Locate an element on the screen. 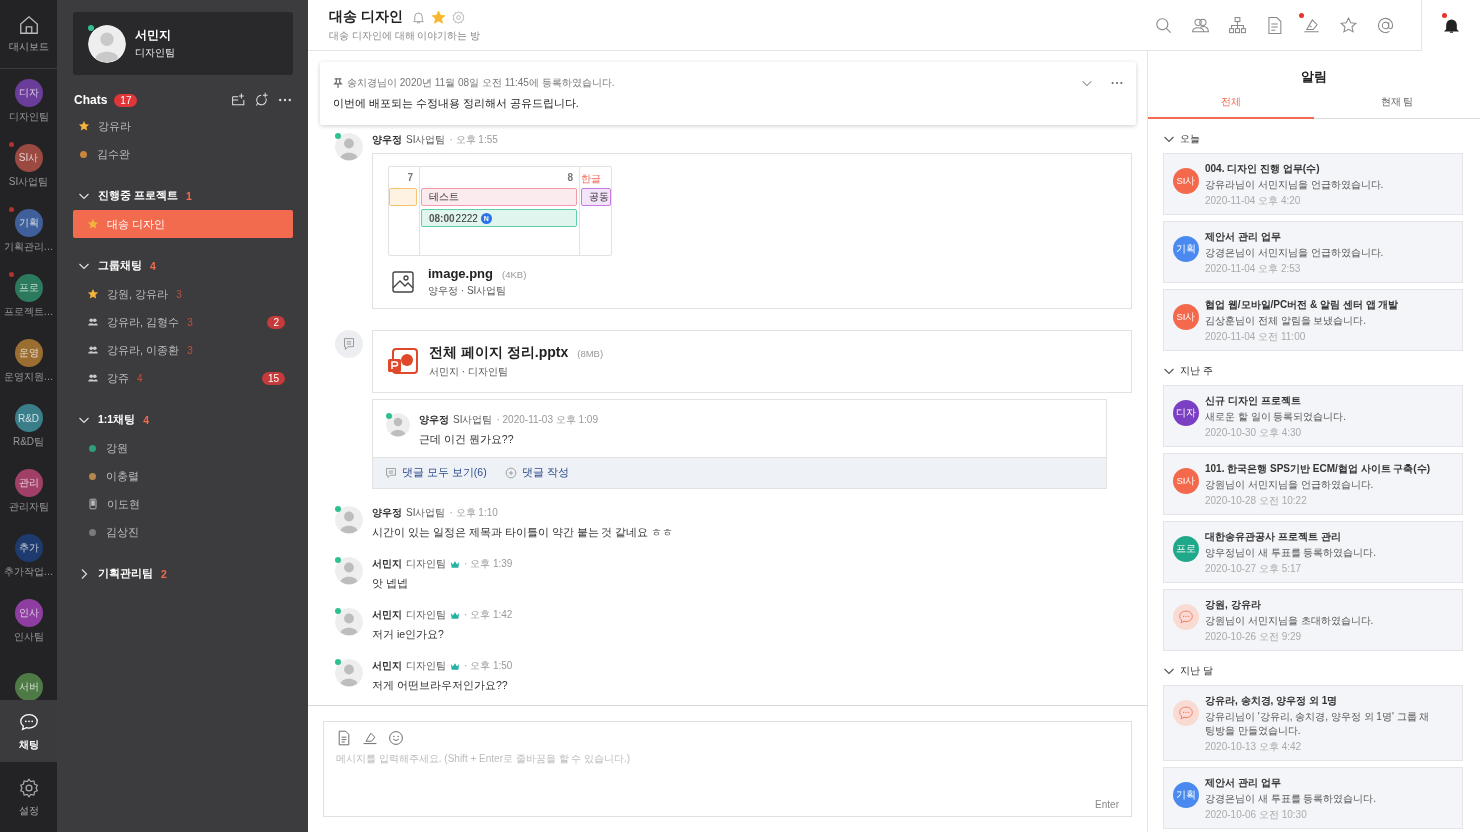 Image resolution: width=1480 pixels, height=832 pixels. section-header: 오늘 is located at coordinates (1313, 139).